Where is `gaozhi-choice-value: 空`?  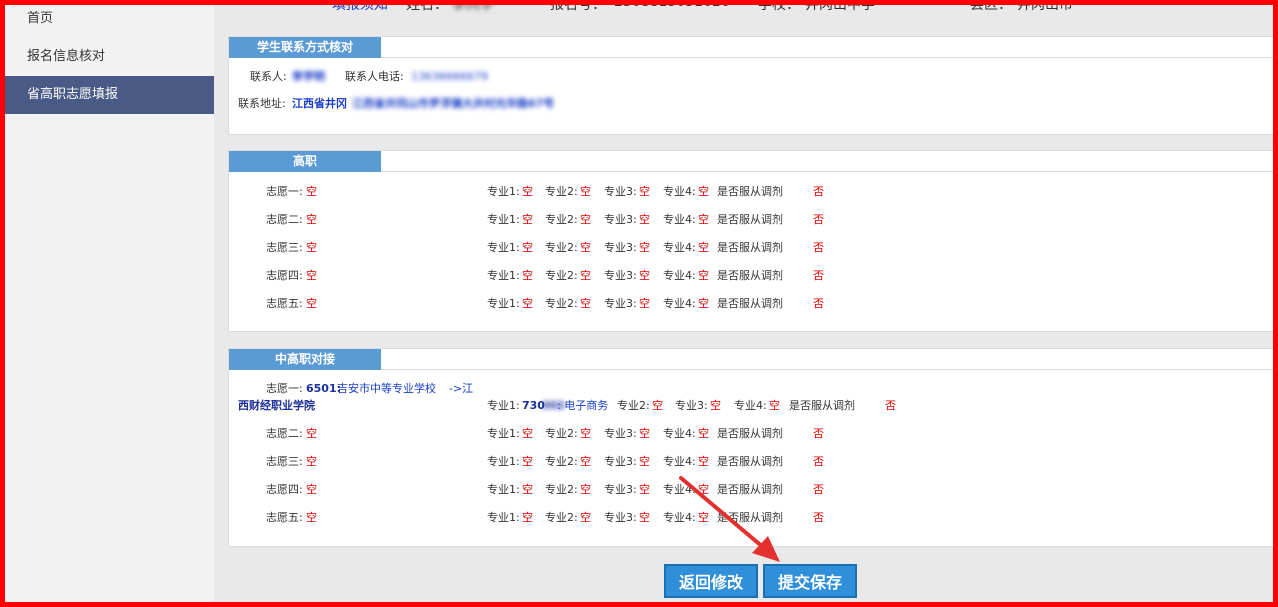 gaozhi-choice-value: 空 is located at coordinates (311, 219).